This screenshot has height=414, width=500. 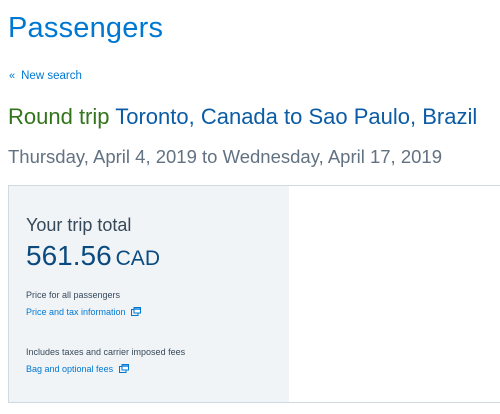 I want to click on trip-type: Round trip, so click(x=59, y=116).